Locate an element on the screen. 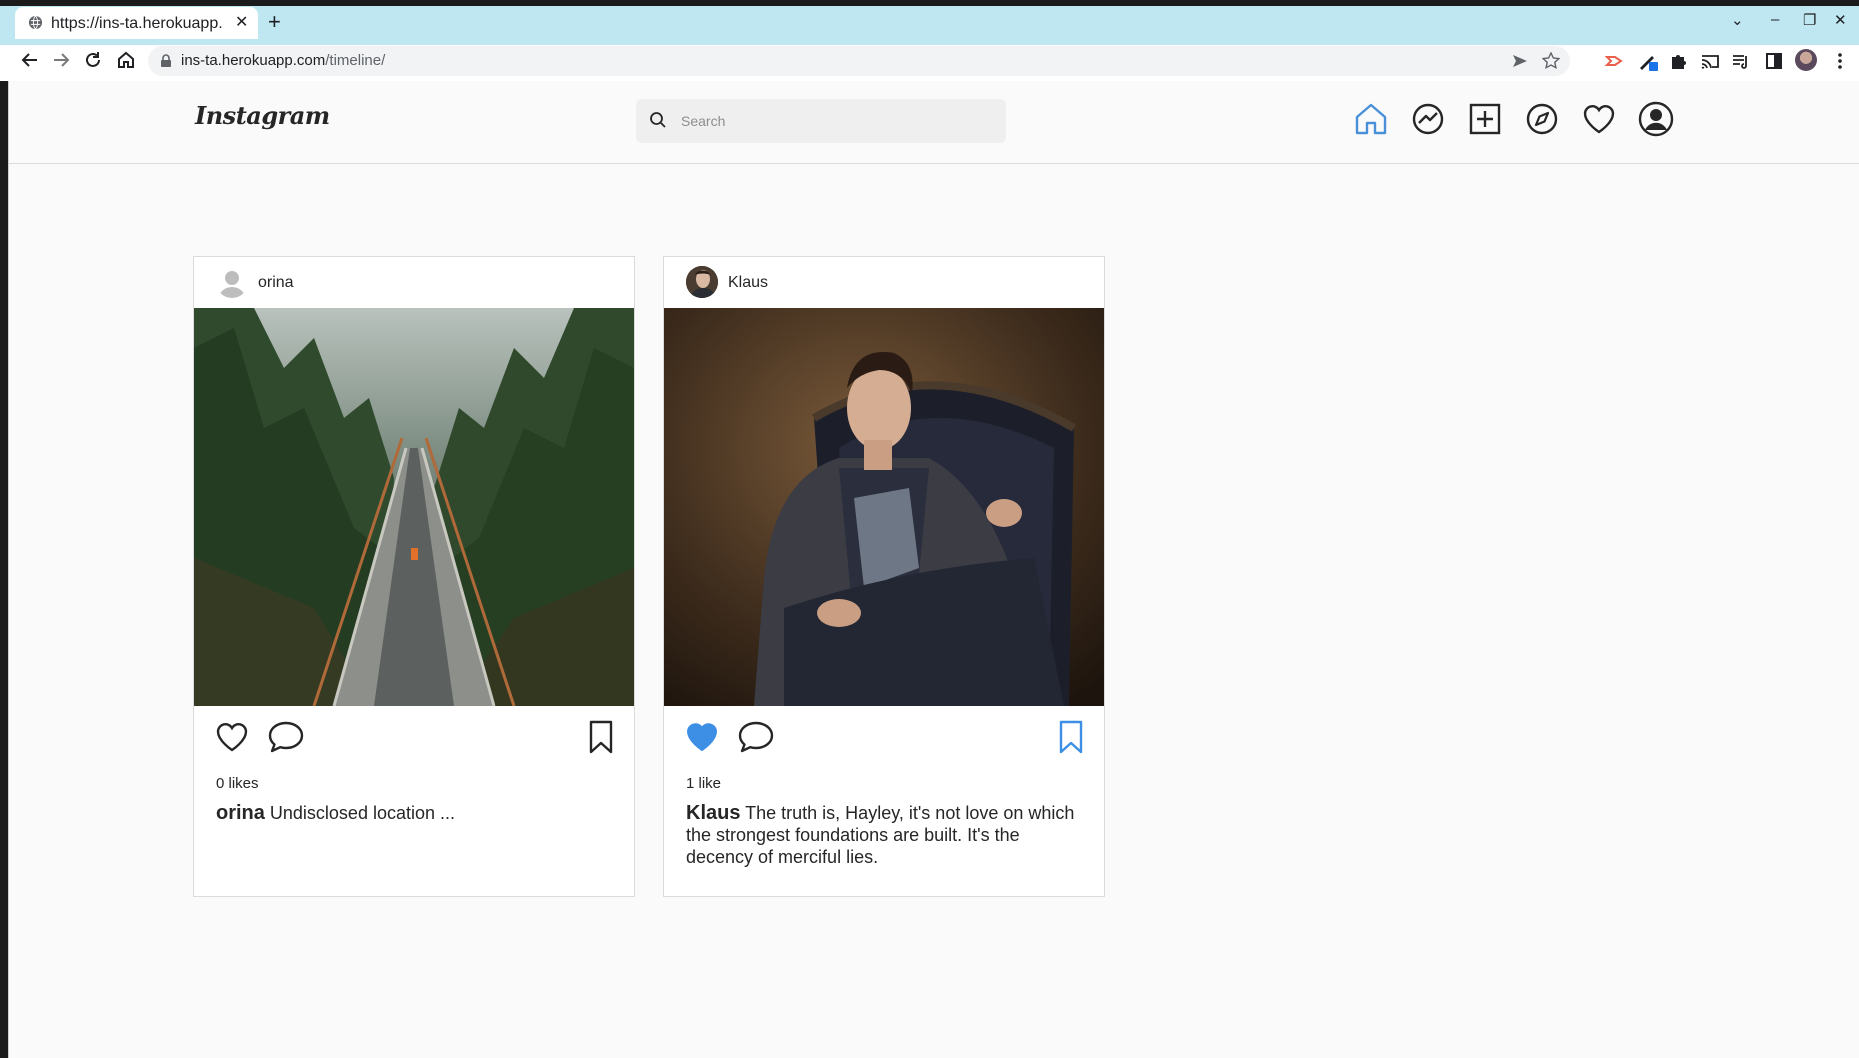 Image resolution: width=1859 pixels, height=1058 pixels. reload-icon is located at coordinates (93, 60).